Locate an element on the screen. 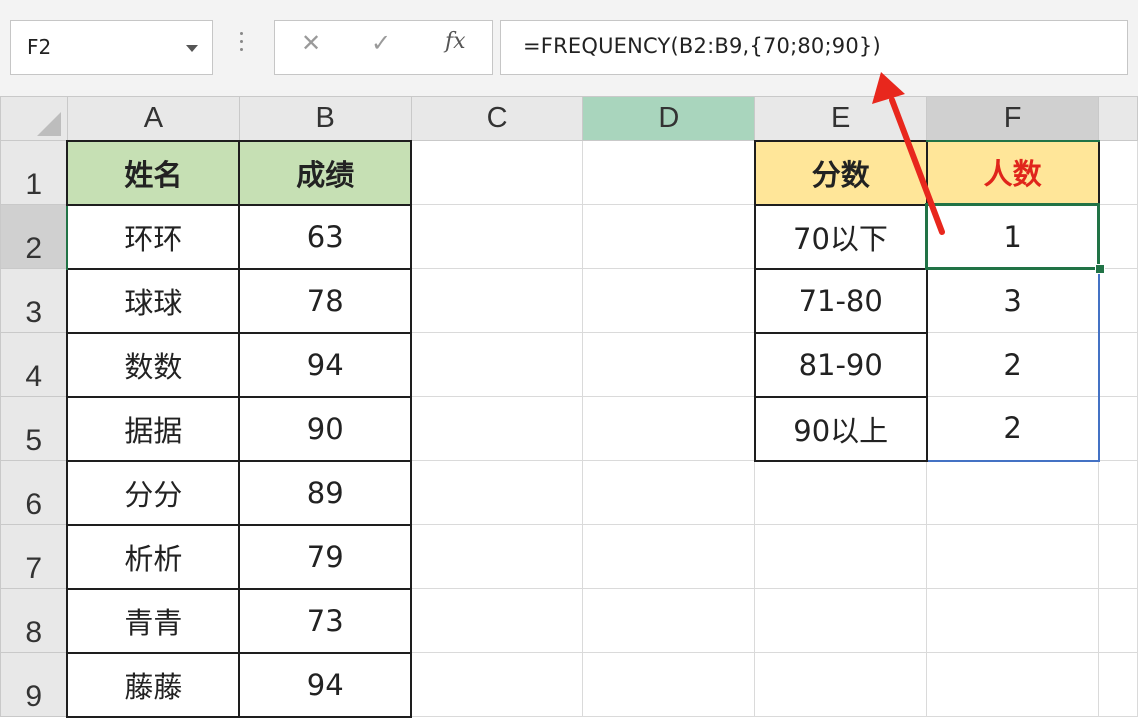 Image resolution: width=1138 pixels, height=726 pixels. header-score-cell: 成绩 is located at coordinates (325, 172).